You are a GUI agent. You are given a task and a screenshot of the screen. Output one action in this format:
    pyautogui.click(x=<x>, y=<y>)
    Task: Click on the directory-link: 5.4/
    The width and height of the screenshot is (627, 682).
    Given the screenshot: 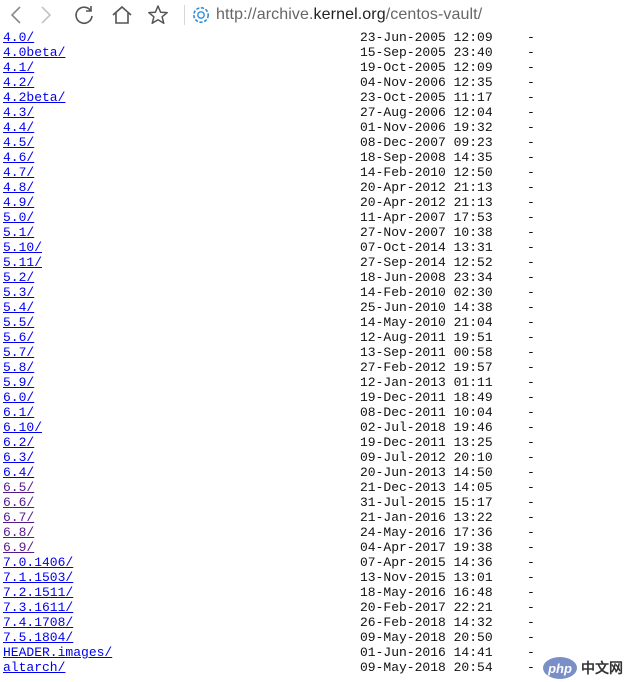 What is the action you would take?
    pyautogui.click(x=18, y=307)
    